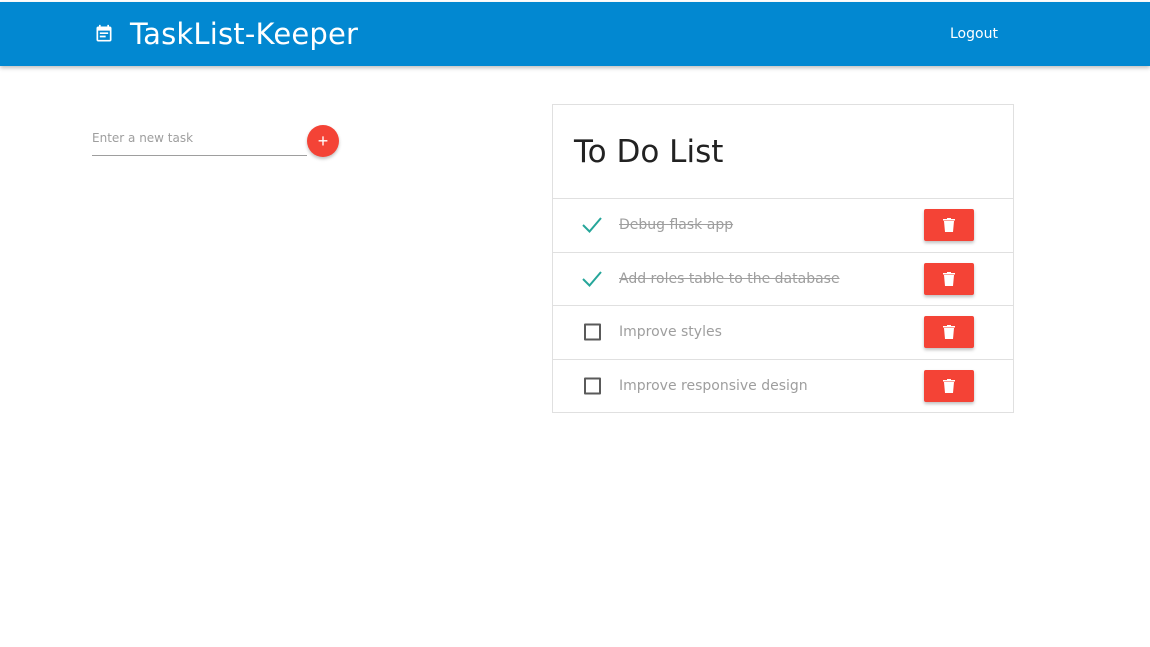 This screenshot has width=1150, height=647. What do you see at coordinates (104, 33) in the screenshot?
I see `calendar-icon` at bounding box center [104, 33].